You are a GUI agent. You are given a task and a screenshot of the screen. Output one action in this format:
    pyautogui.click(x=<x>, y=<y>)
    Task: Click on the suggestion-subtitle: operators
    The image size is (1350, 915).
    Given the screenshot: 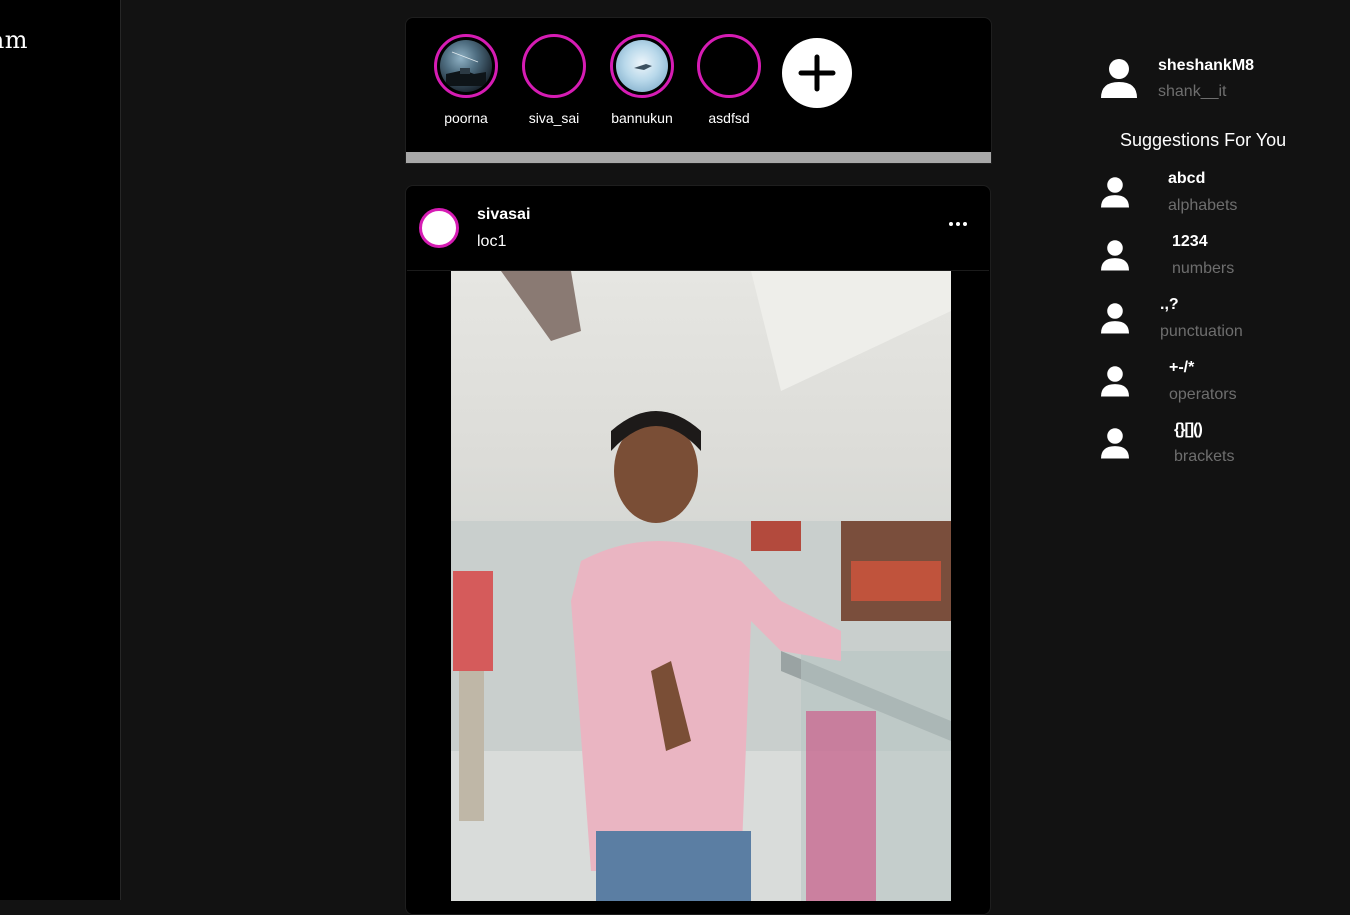 What is the action you would take?
    pyautogui.click(x=1203, y=394)
    